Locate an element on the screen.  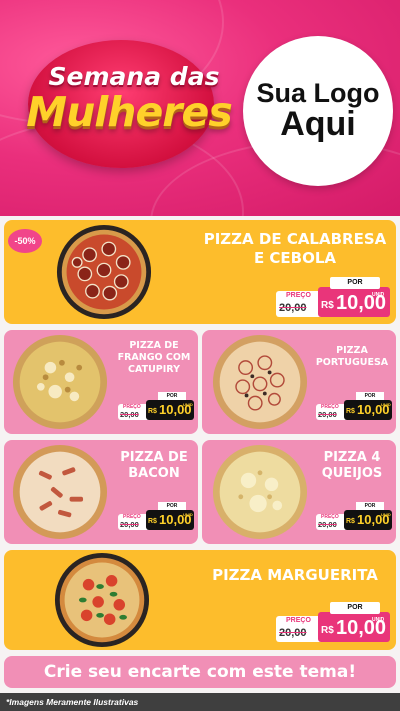
product-name: PIZZA DE FRANGO COM CATUPIRY is located at coordinates (154, 358).